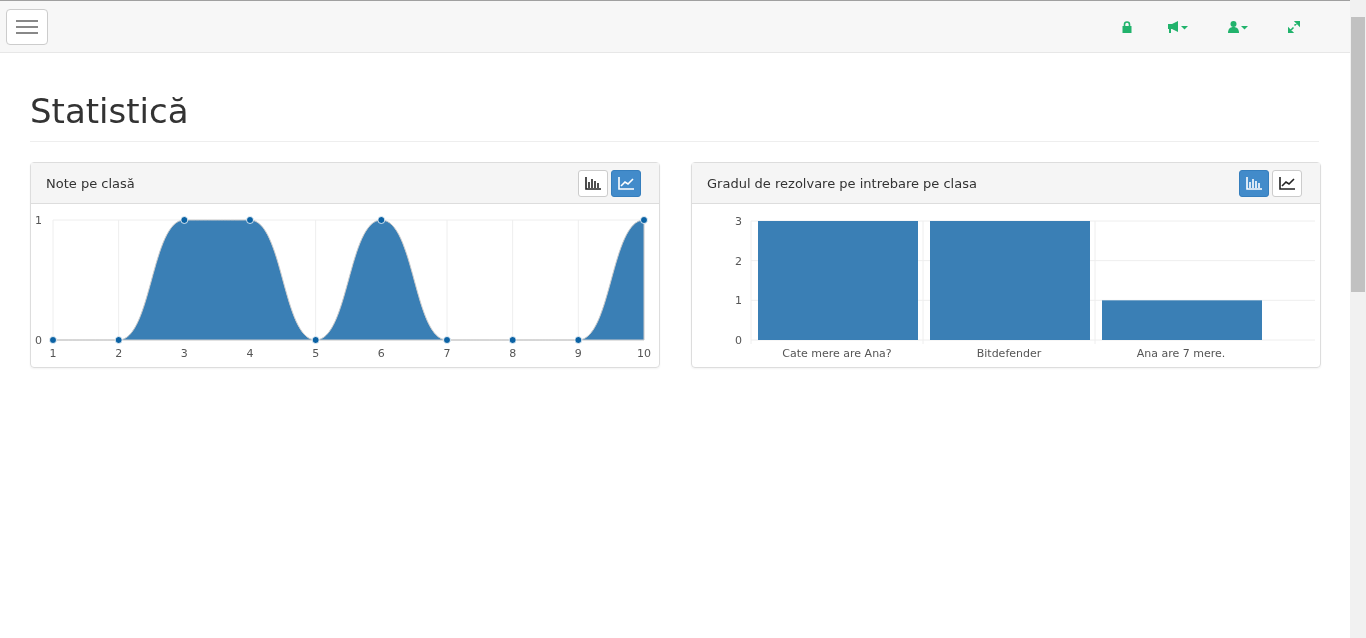 This screenshot has width=1366, height=638. What do you see at coordinates (316, 353) in the screenshot?
I see `x-tick-label: 5` at bounding box center [316, 353].